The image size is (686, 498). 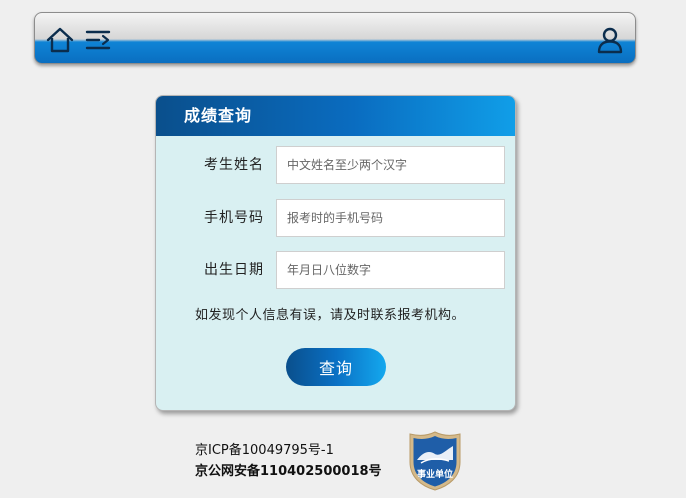 I want to click on icp-link: 京ICP备10049795号-1, so click(x=264, y=450).